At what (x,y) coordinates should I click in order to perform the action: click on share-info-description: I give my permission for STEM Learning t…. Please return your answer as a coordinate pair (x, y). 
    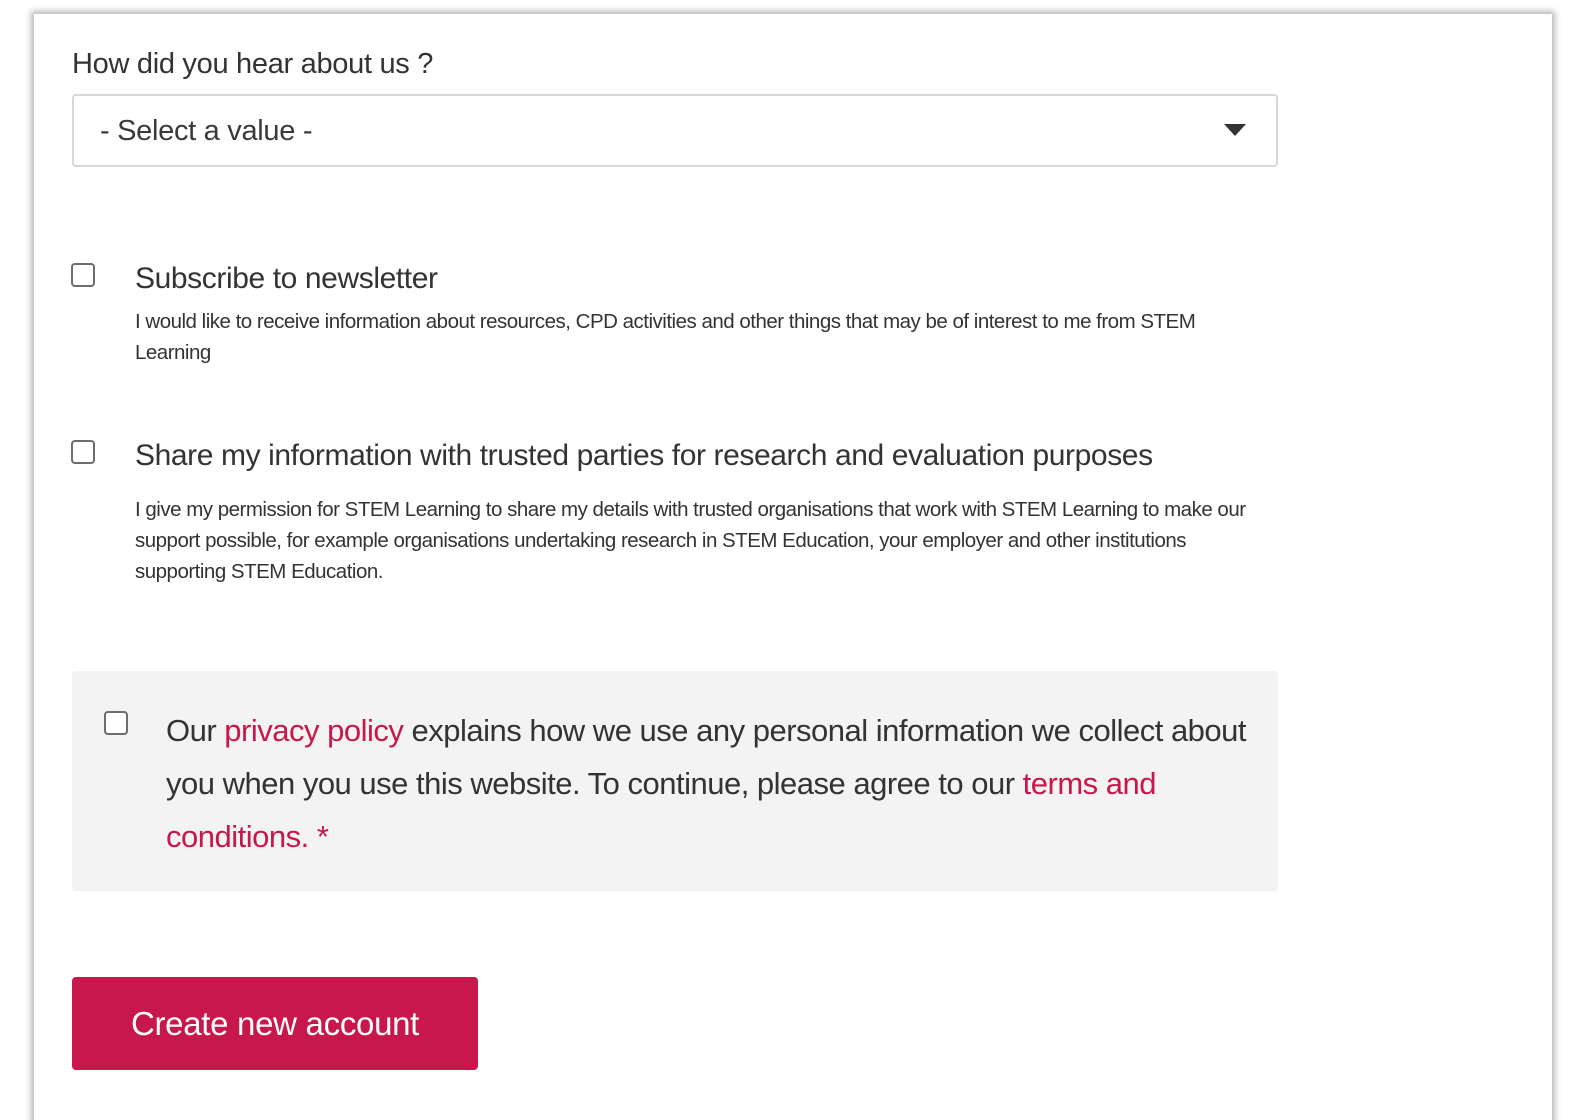
    Looking at the image, I should click on (690, 540).